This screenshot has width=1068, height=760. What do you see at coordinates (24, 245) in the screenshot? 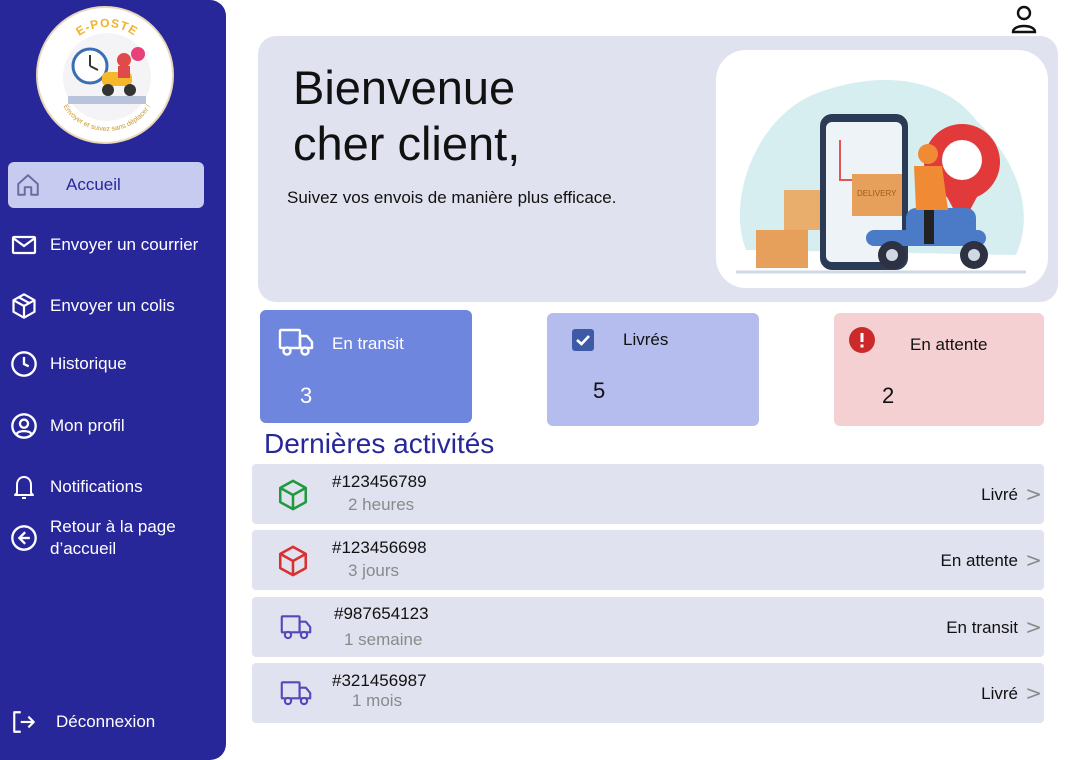
I see `mail-icon` at bounding box center [24, 245].